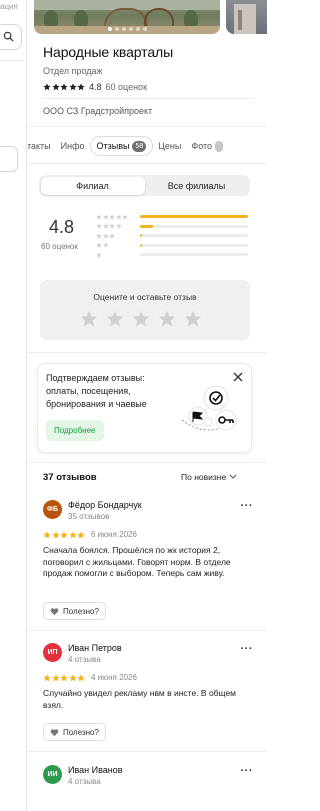 Image resolution: width=320 pixels, height=811 pixels. Describe the element at coordinates (52, 774) in the screenshot. I see `avatar: ИИ` at that location.